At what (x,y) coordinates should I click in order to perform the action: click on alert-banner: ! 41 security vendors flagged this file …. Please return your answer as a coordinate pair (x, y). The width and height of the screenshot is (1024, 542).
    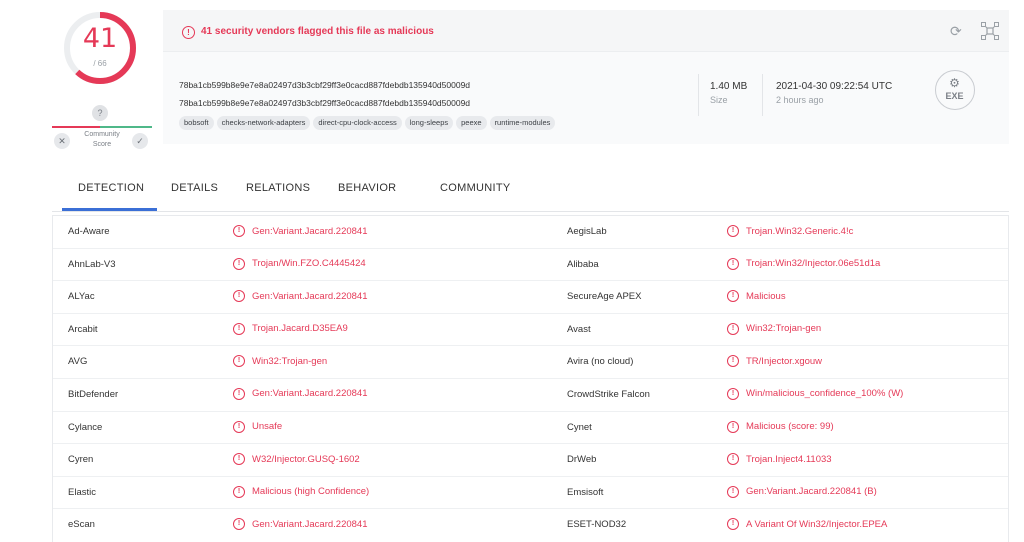
    Looking at the image, I should click on (586, 31).